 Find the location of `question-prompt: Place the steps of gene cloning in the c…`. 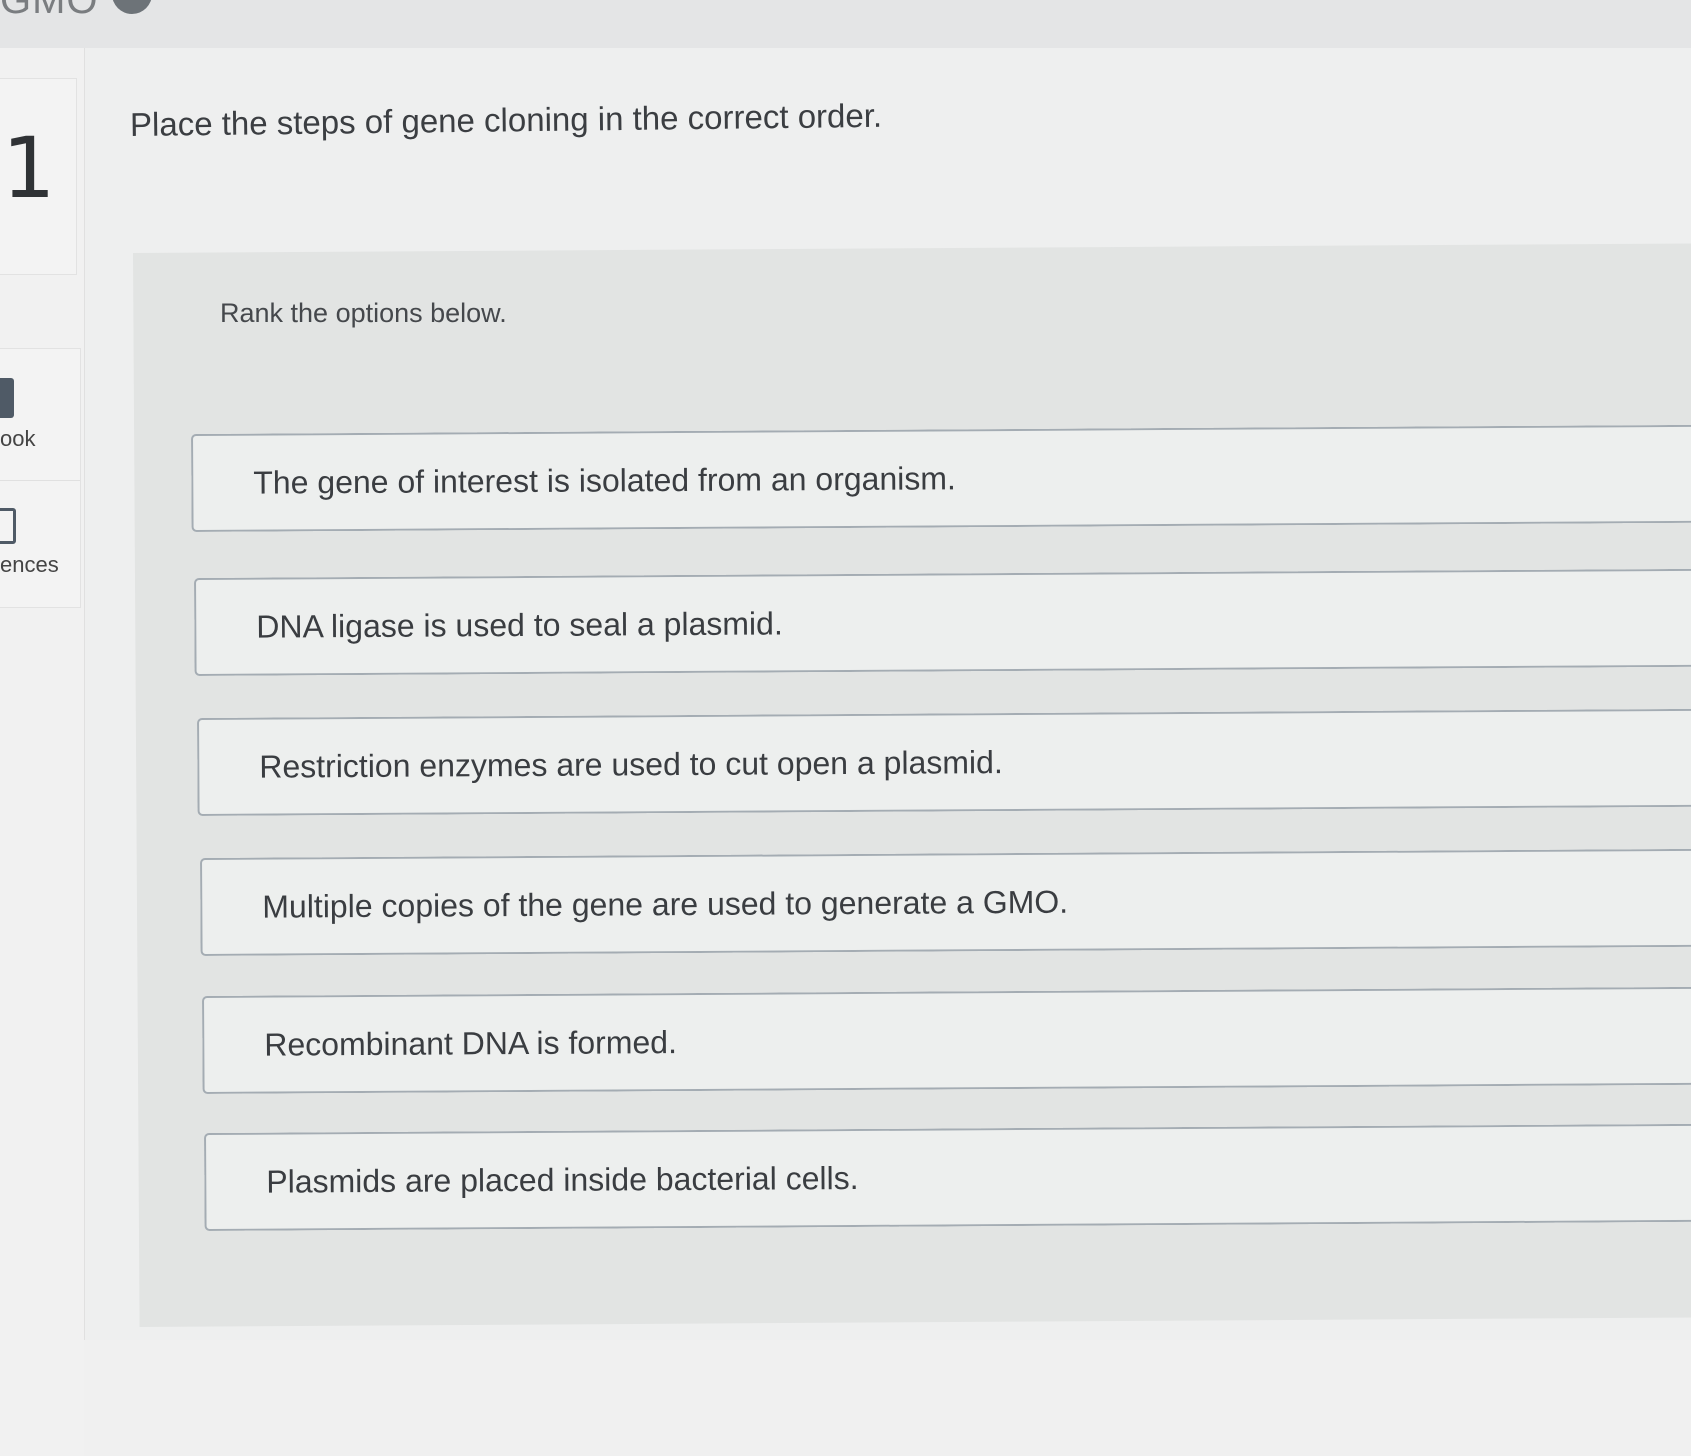

question-prompt: Place the steps of gene cloning in the c… is located at coordinates (506, 119).